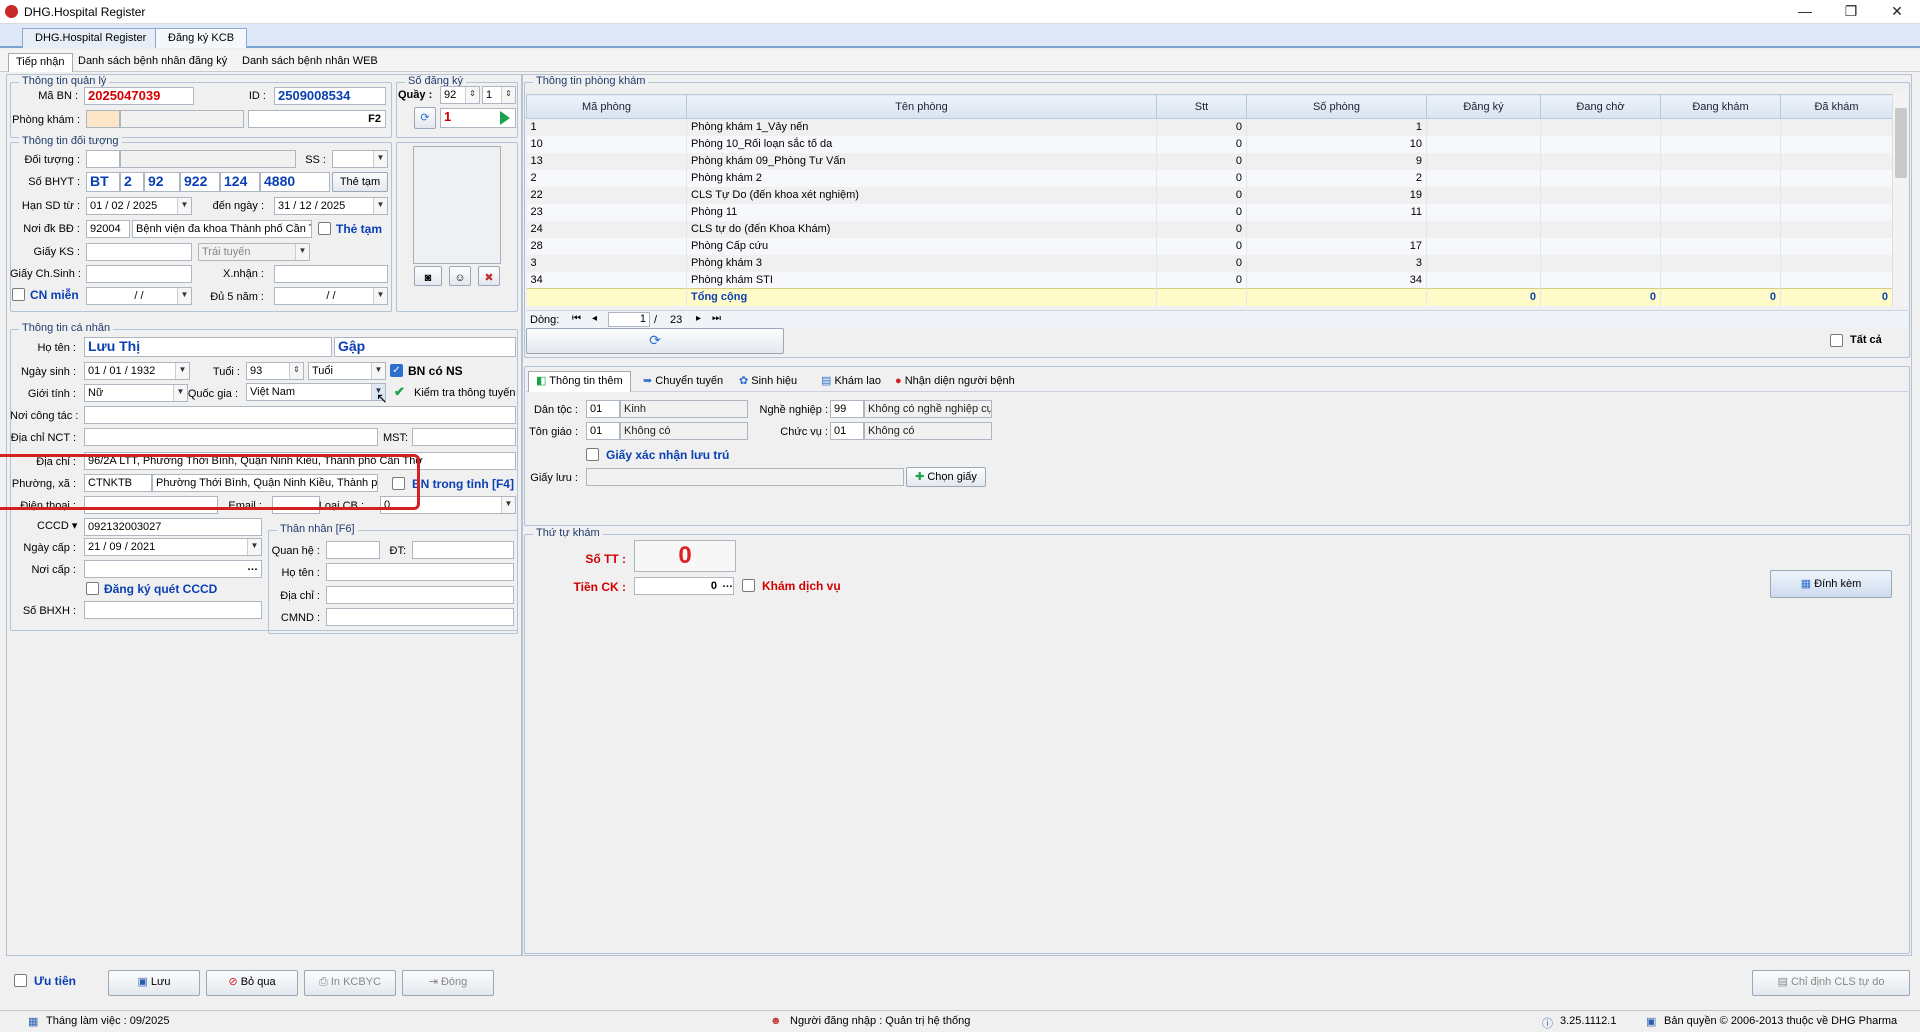  I want to click on phong-kham-search: F2, so click(317, 119).